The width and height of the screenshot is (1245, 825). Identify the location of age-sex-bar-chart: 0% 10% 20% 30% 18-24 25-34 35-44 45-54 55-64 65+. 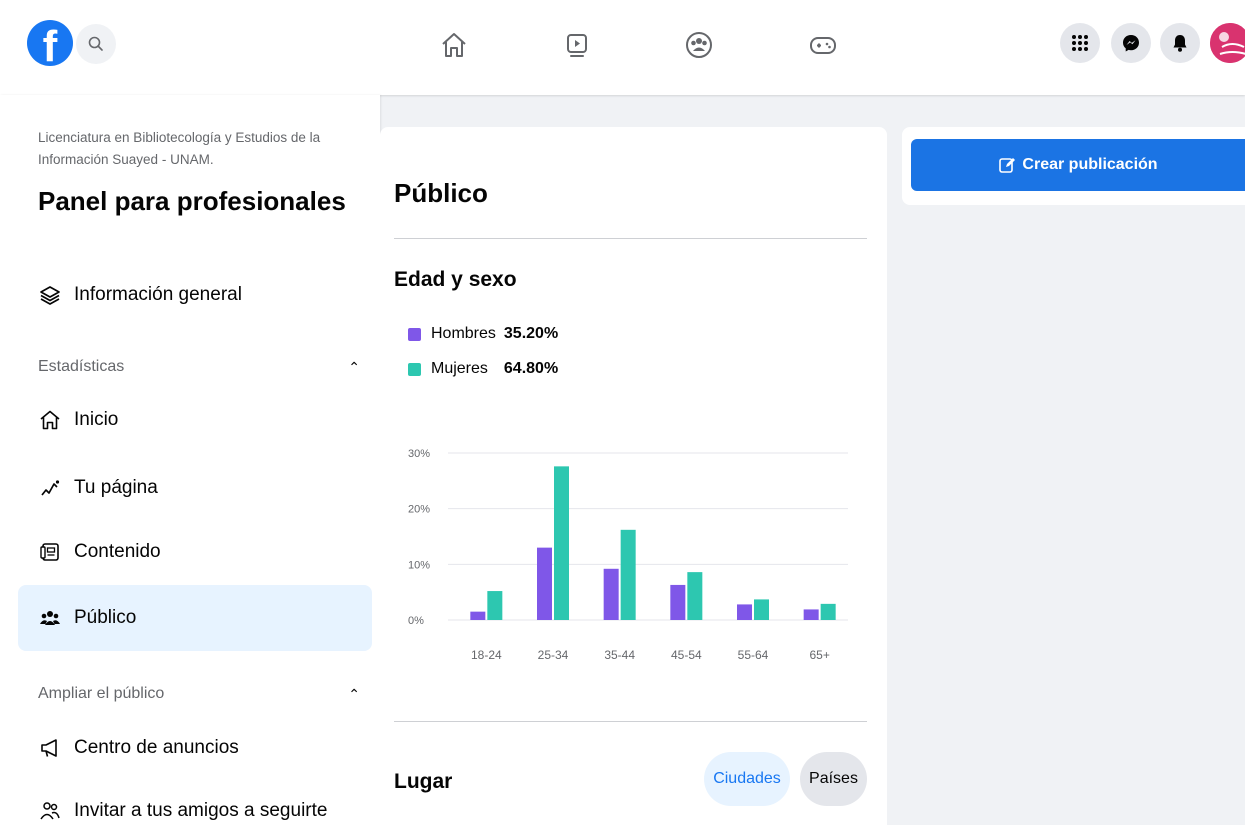
(628, 555).